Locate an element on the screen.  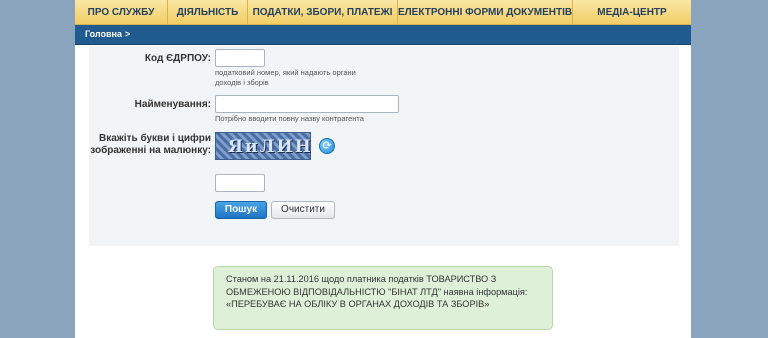
clear-button: Очистити is located at coordinates (303, 210).